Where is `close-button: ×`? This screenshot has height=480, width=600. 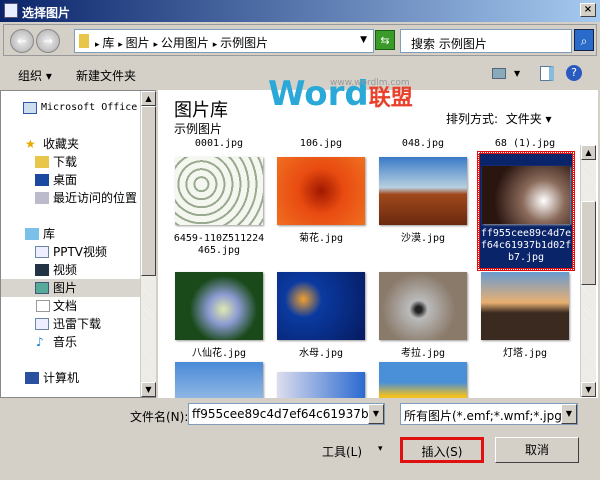
close-button: × is located at coordinates (588, 10).